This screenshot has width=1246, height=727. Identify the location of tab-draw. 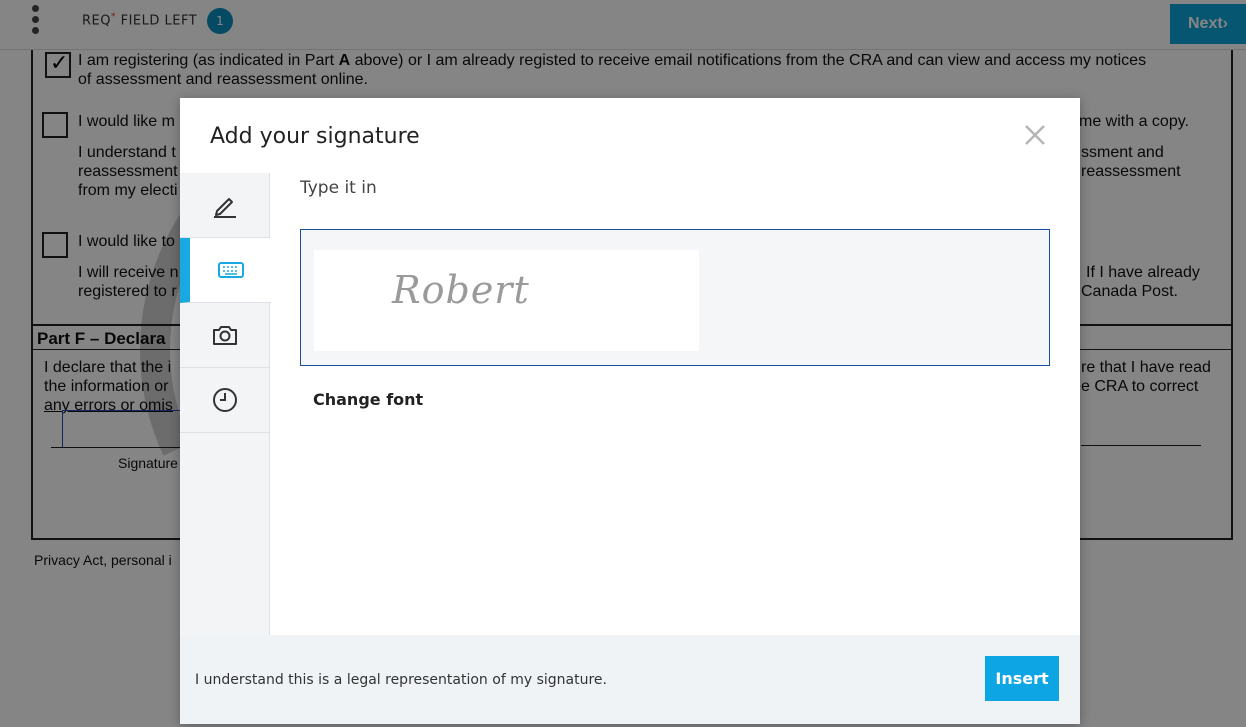
(225, 205).